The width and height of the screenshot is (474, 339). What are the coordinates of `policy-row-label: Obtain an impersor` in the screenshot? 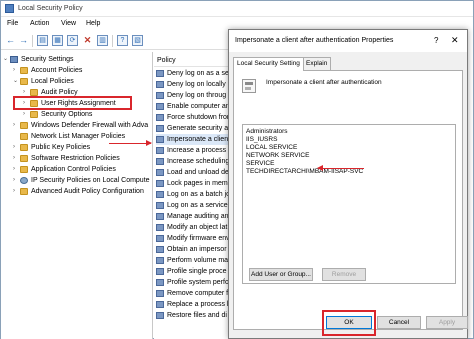 It's located at (197, 249).